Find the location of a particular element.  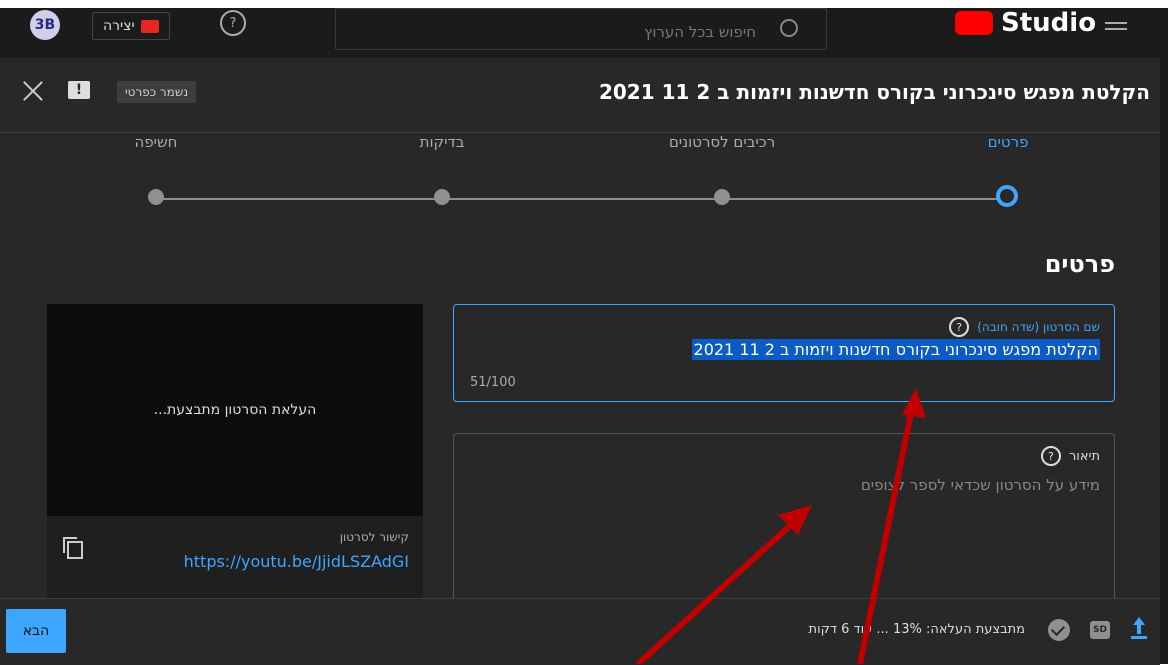

annotation-arrow-title is located at coordinates (887, 530).